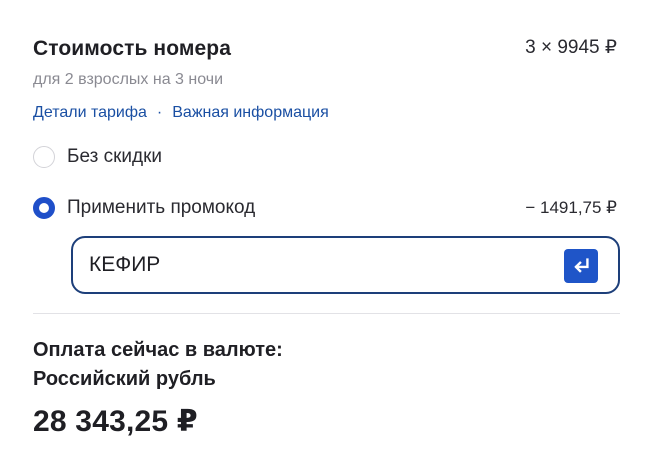 The height and width of the screenshot is (467, 650). I want to click on no-discount-label: Без скидки, so click(115, 156).